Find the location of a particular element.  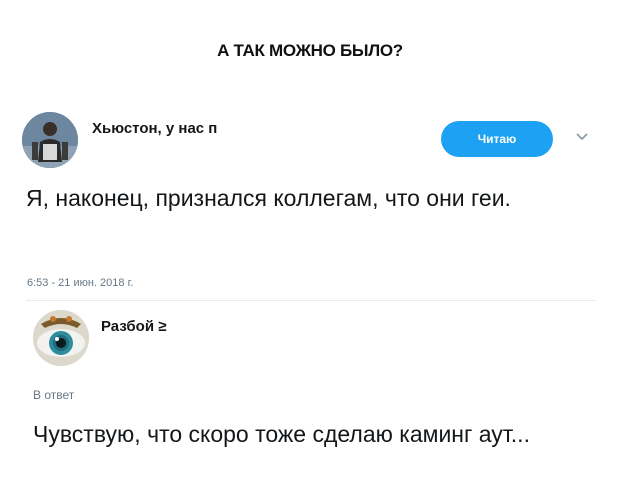

page-title: А ТАК МОЖНО БЫЛО? is located at coordinates (310, 50).